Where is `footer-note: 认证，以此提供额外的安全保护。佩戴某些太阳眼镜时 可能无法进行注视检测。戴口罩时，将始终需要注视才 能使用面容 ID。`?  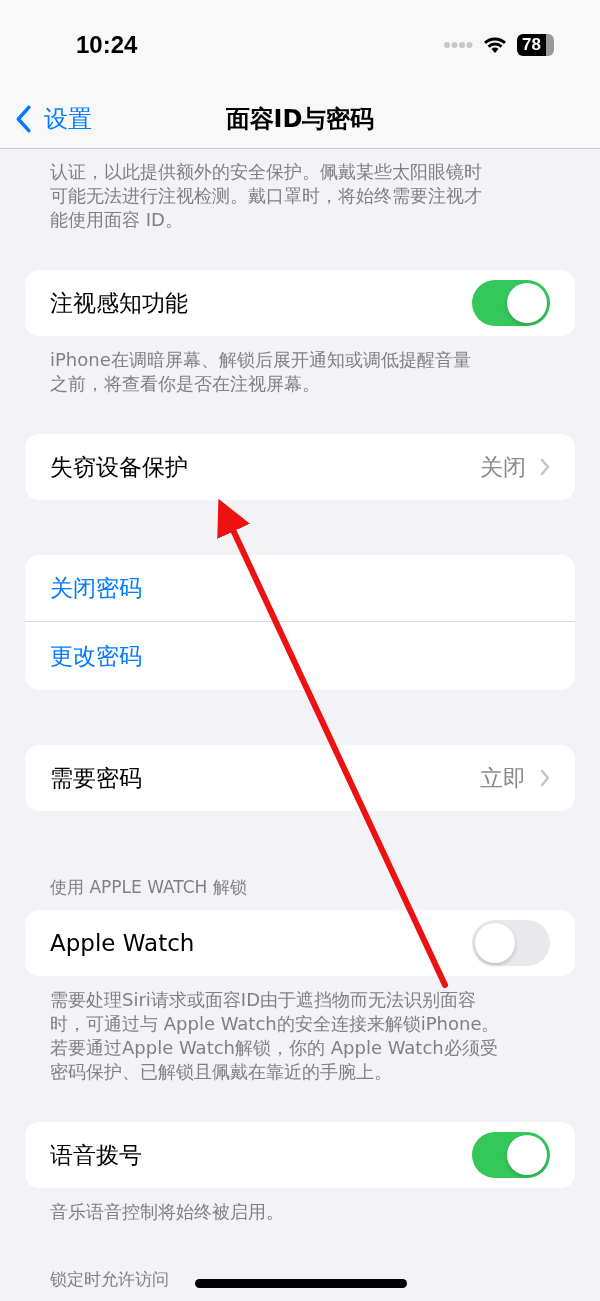 footer-note: 认证，以此提供额外的安全保护。佩戴某些太阳眼镜时 可能无法进行注视检测。戴口罩时，将始终需要注视才 能使用面容 ID。 is located at coordinates (266, 196).